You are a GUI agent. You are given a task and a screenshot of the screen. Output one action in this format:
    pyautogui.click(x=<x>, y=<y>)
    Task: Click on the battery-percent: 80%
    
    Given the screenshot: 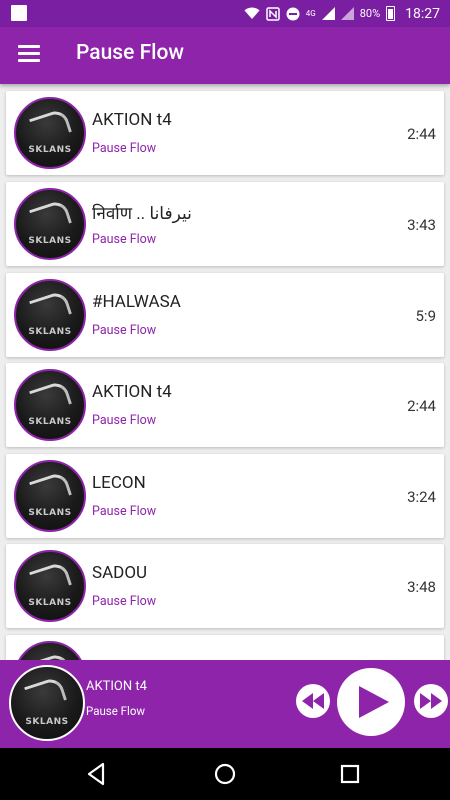 What is the action you would take?
    pyautogui.click(x=370, y=13)
    